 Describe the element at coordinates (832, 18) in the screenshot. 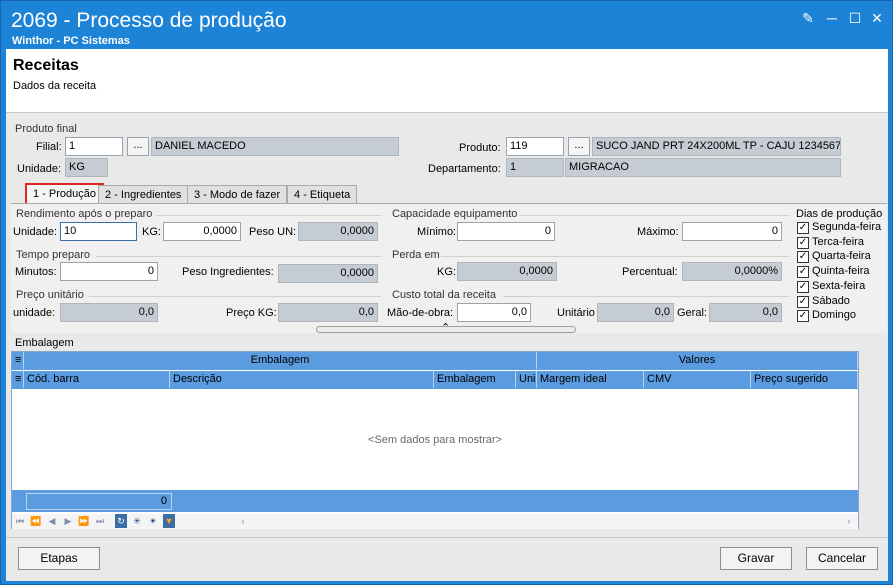

I see `minimize-button: ─` at that location.